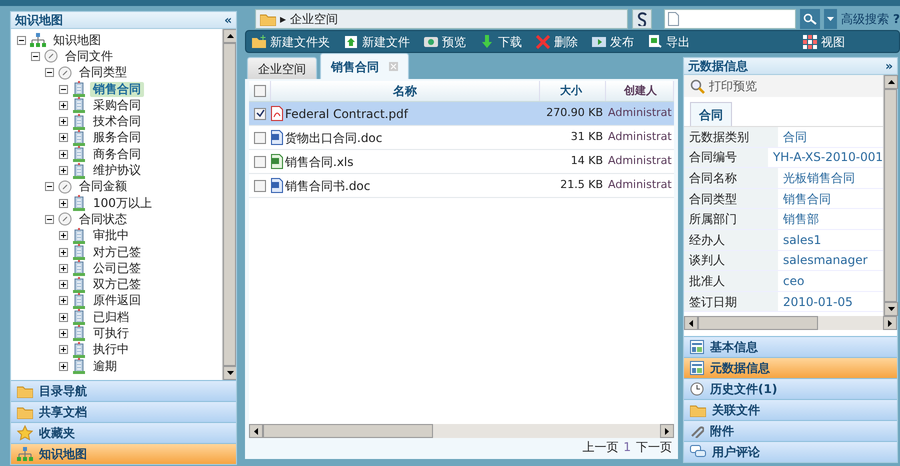 The image size is (900, 466). What do you see at coordinates (889, 66) in the screenshot?
I see `expand-button: »` at bounding box center [889, 66].